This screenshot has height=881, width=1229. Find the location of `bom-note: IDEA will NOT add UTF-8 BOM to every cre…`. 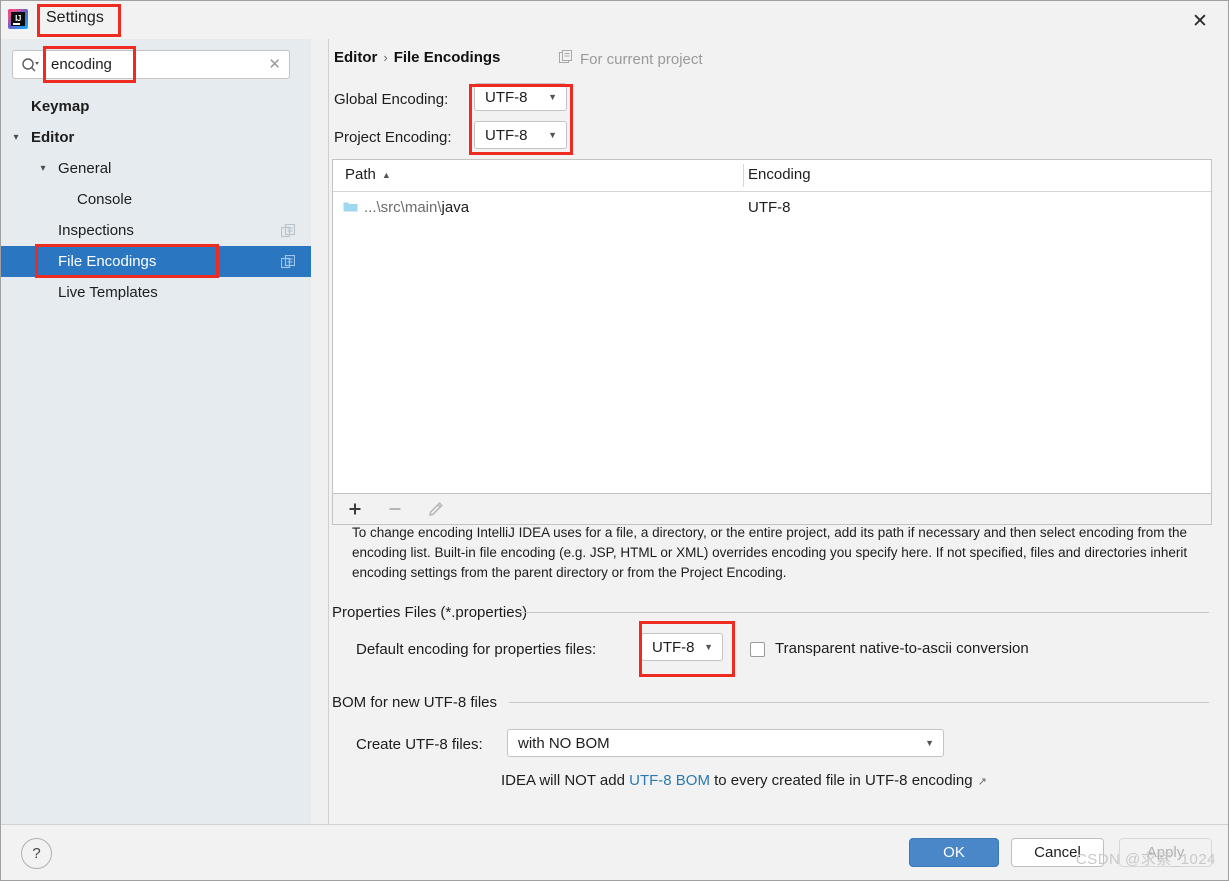

bom-note: IDEA will NOT add UTF-8 BOM to every cre… is located at coordinates (744, 780).